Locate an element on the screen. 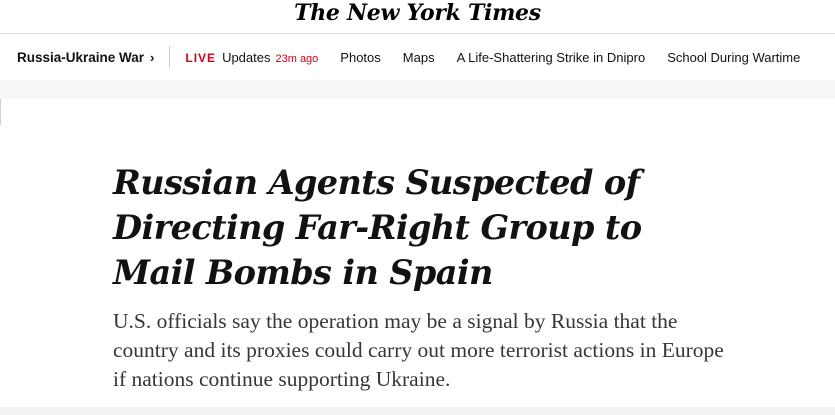 This screenshot has width=835, height=415. masthead: The New York Times is located at coordinates (417, 16).